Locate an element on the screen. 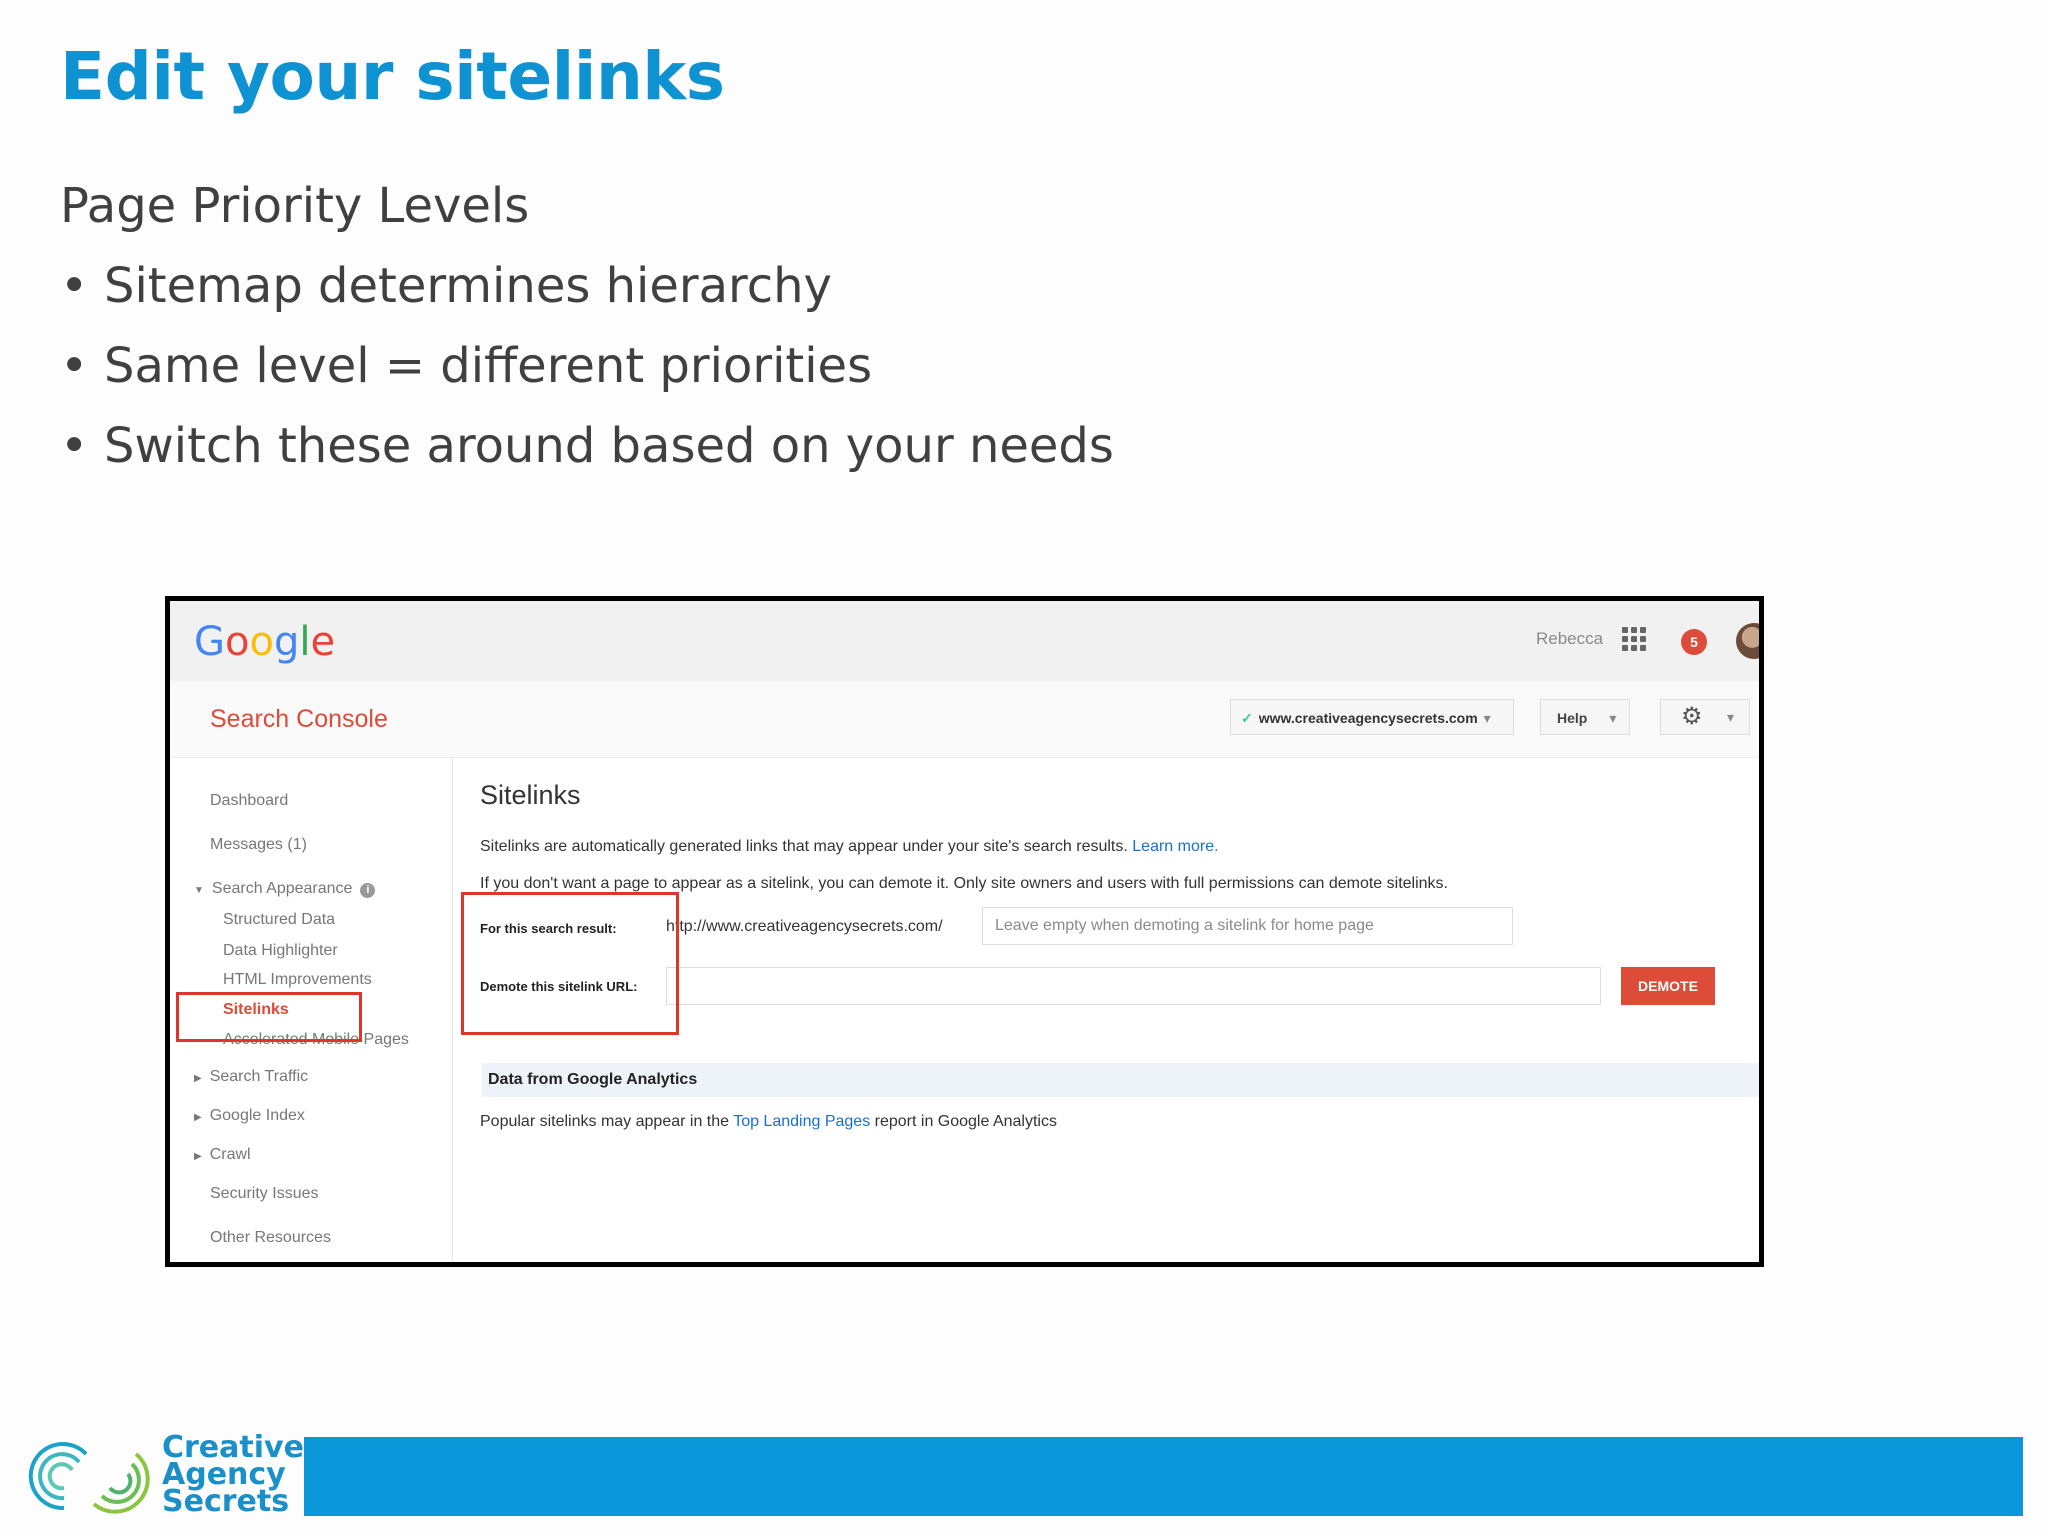 This screenshot has height=1536, width=2048. bullet-item: • Switch these around based on your needs is located at coordinates (587, 458).